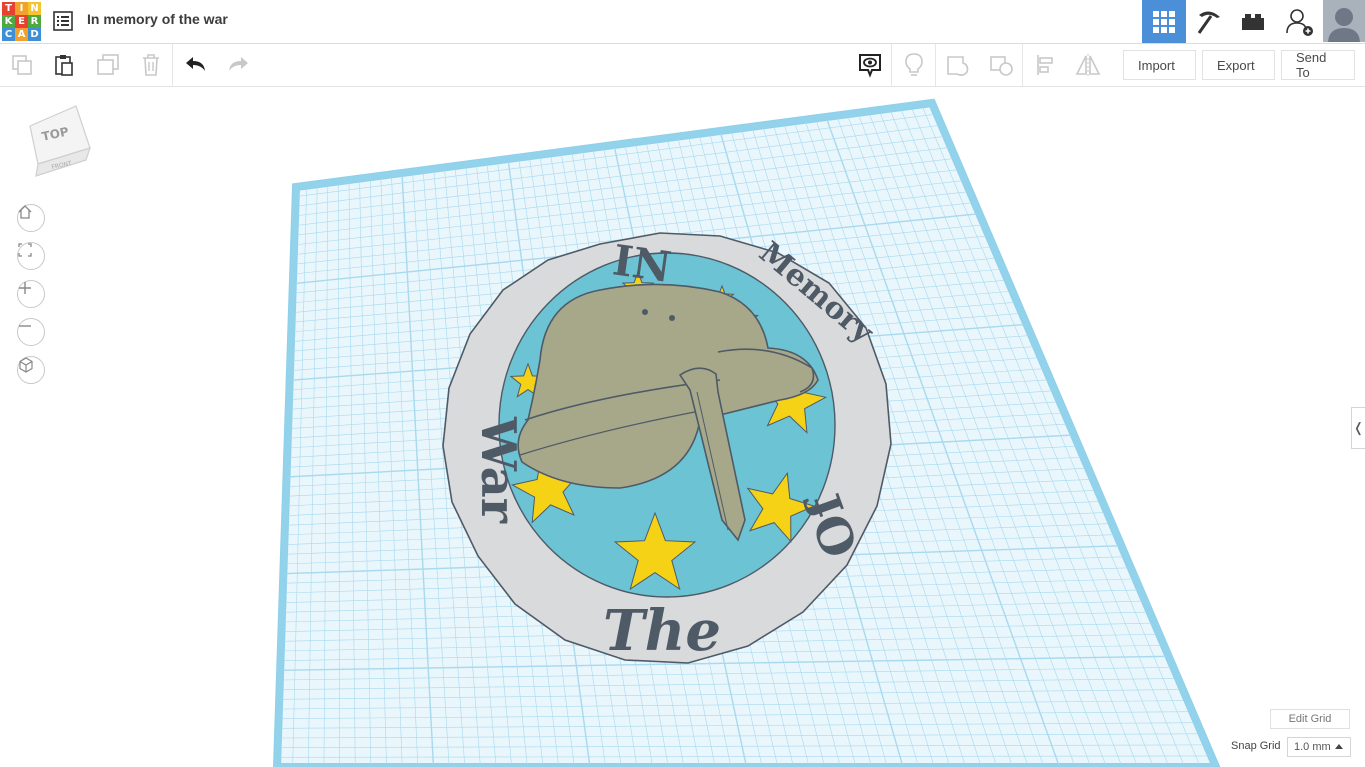 This screenshot has width=1365, height=767. I want to click on snap-grid-value: 1.0 mm, so click(1312, 747).